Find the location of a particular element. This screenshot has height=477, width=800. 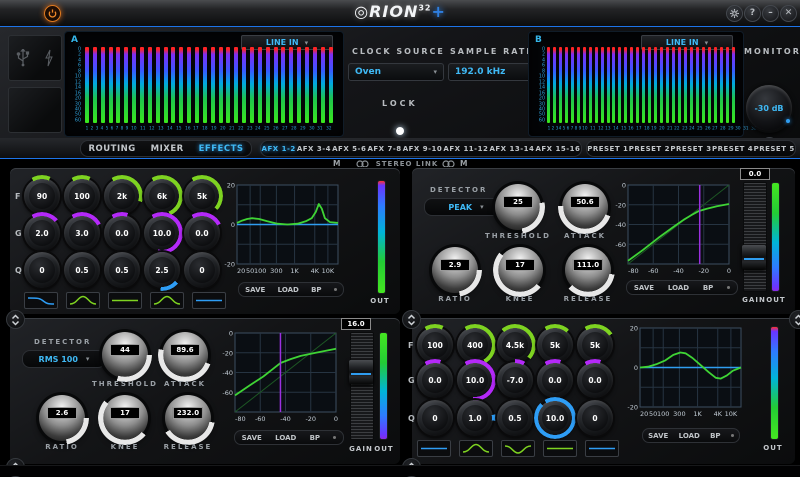

monitor-volume-knob: -30 dB is located at coordinates (769, 108).